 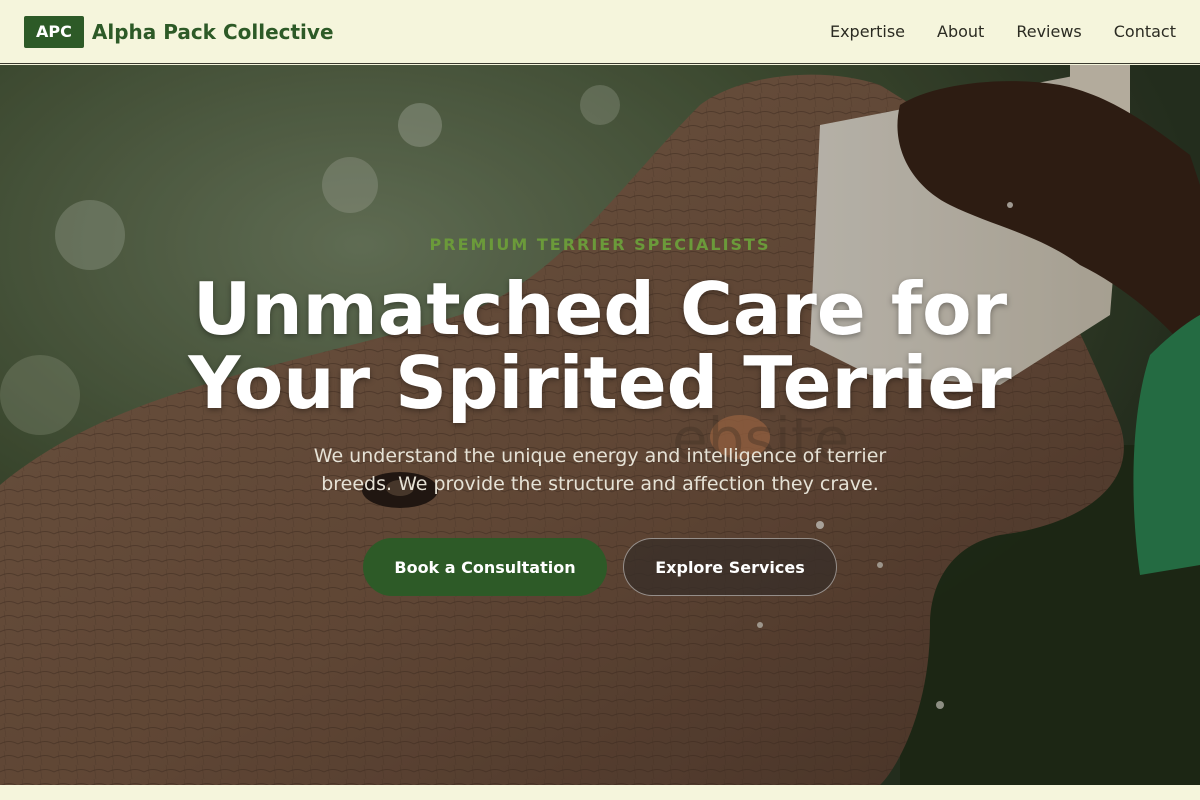 I want to click on hero-eyebrow: PREMIUM TERRIER SPECIALISTS, so click(x=600, y=244).